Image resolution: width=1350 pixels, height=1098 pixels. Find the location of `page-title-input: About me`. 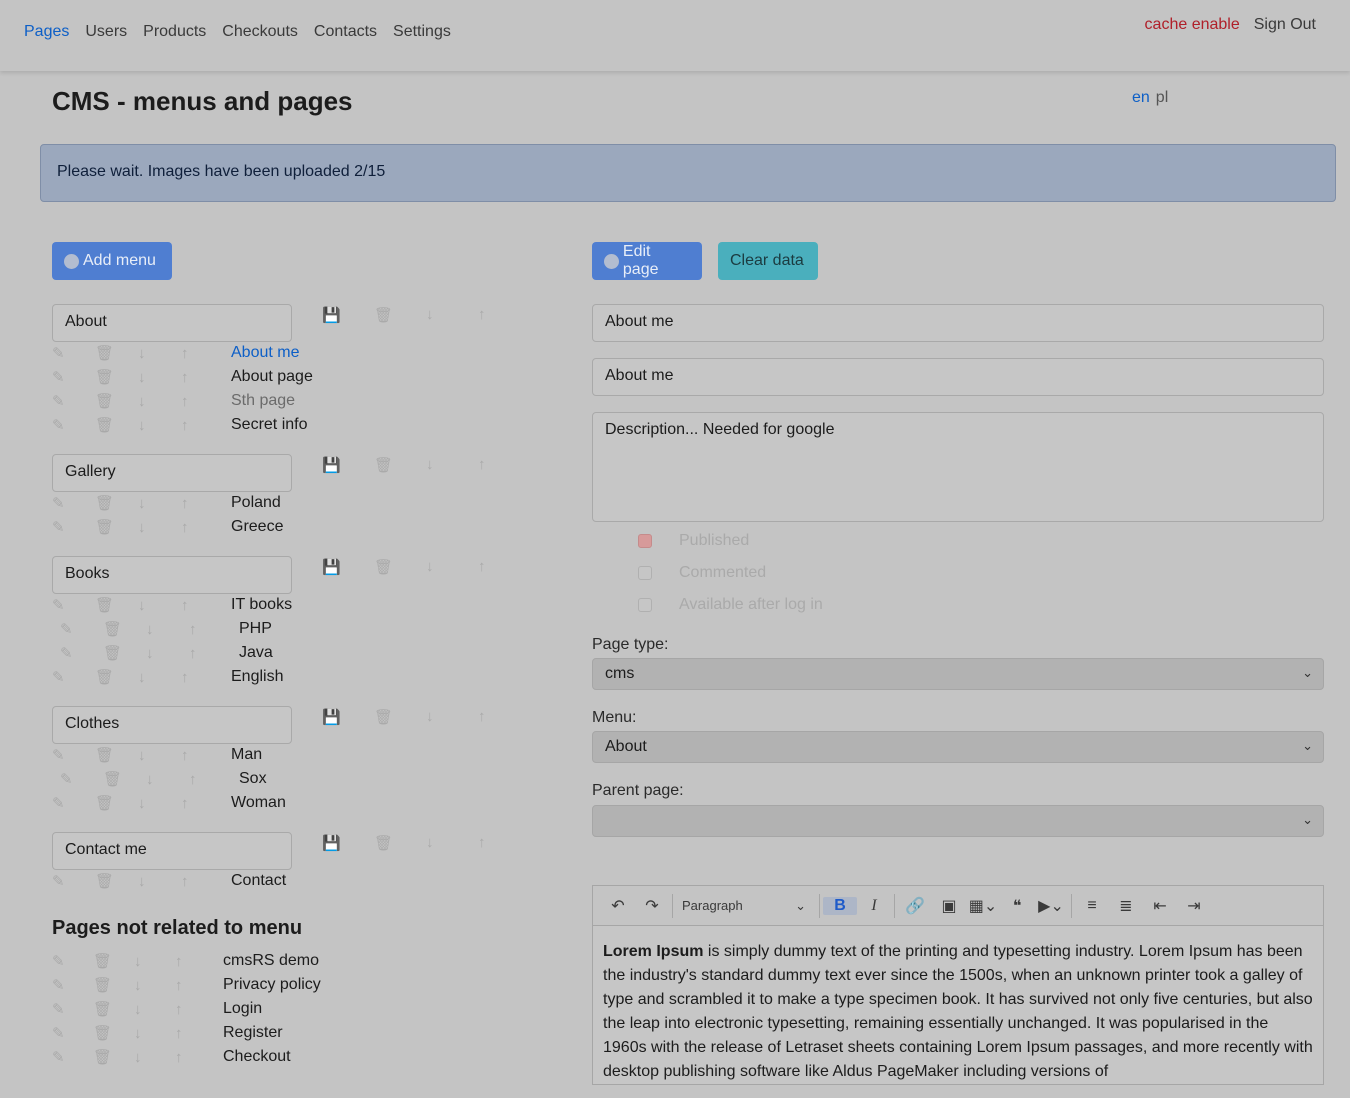

page-title-input: About me is located at coordinates (958, 323).